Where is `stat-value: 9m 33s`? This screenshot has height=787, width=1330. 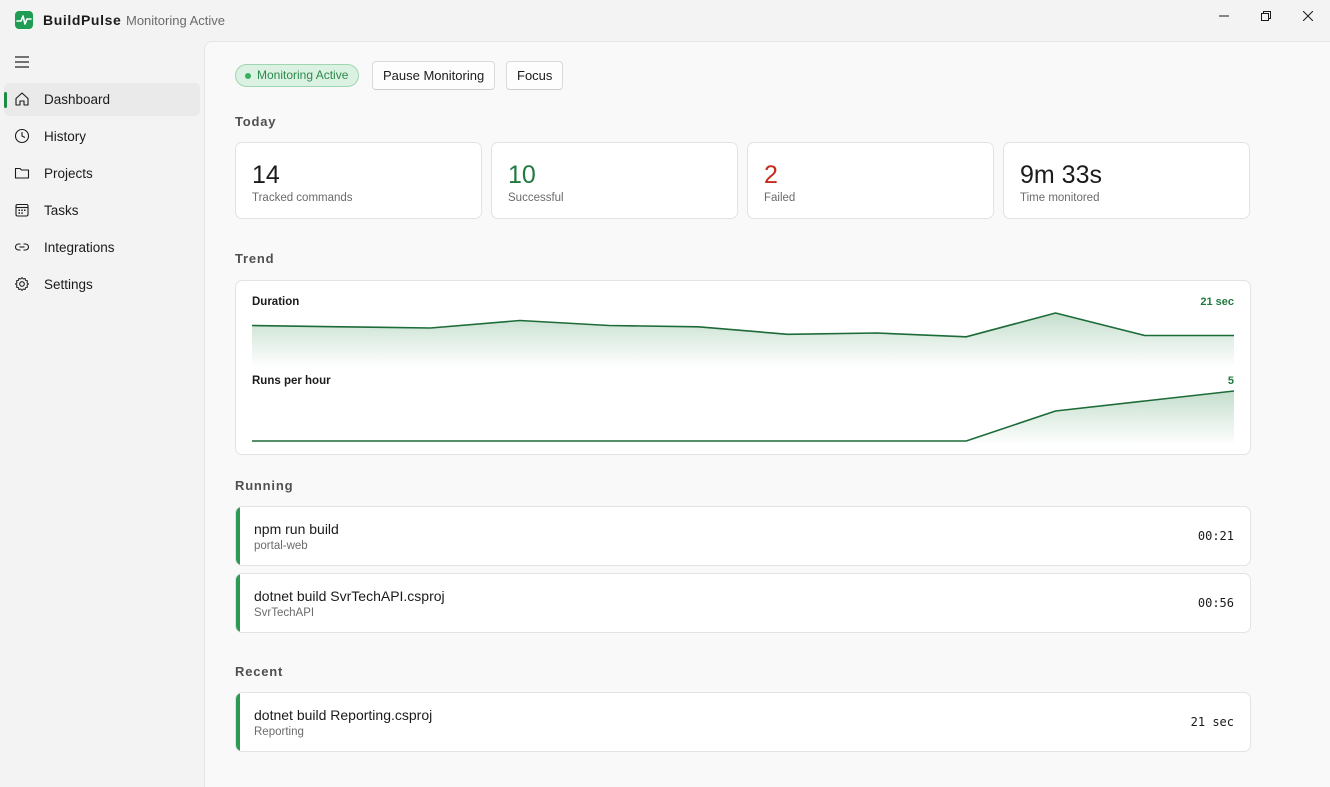
stat-value: 9m 33s is located at coordinates (1061, 175).